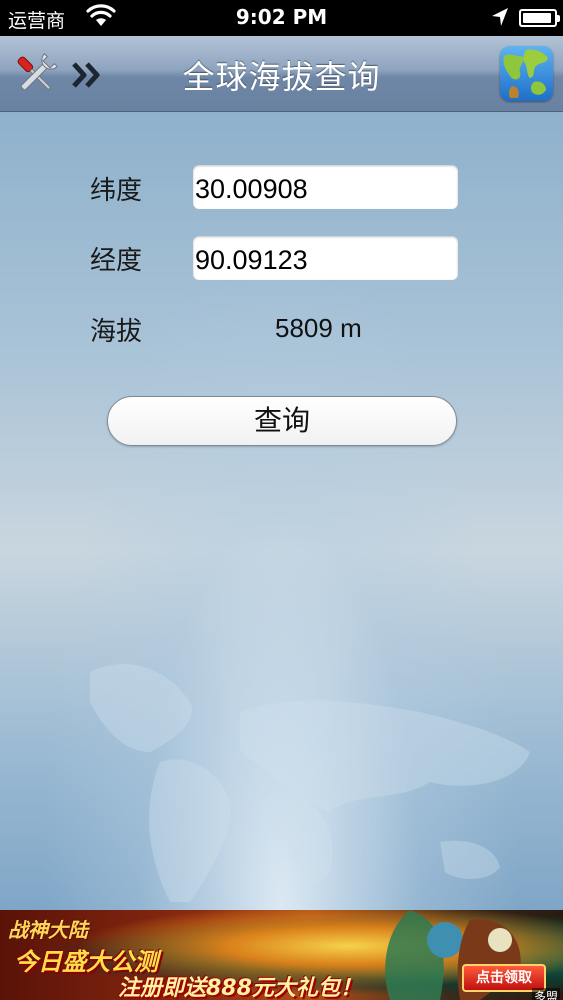 Image resolution: width=563 pixels, height=1000 pixels. What do you see at coordinates (318, 328) in the screenshot?
I see `altitude-value: 5809 m` at bounding box center [318, 328].